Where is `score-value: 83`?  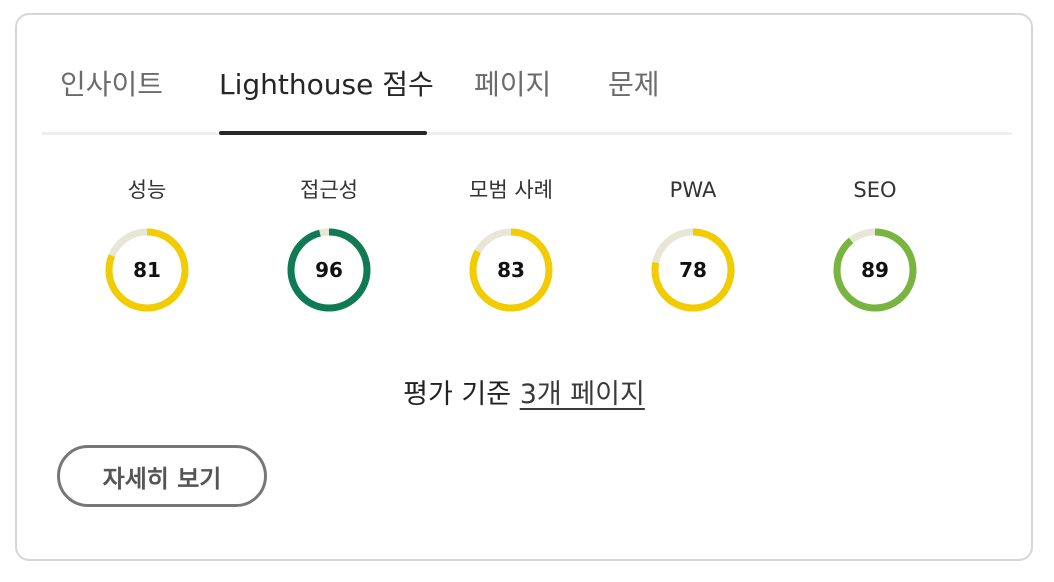 score-value: 83 is located at coordinates (511, 270).